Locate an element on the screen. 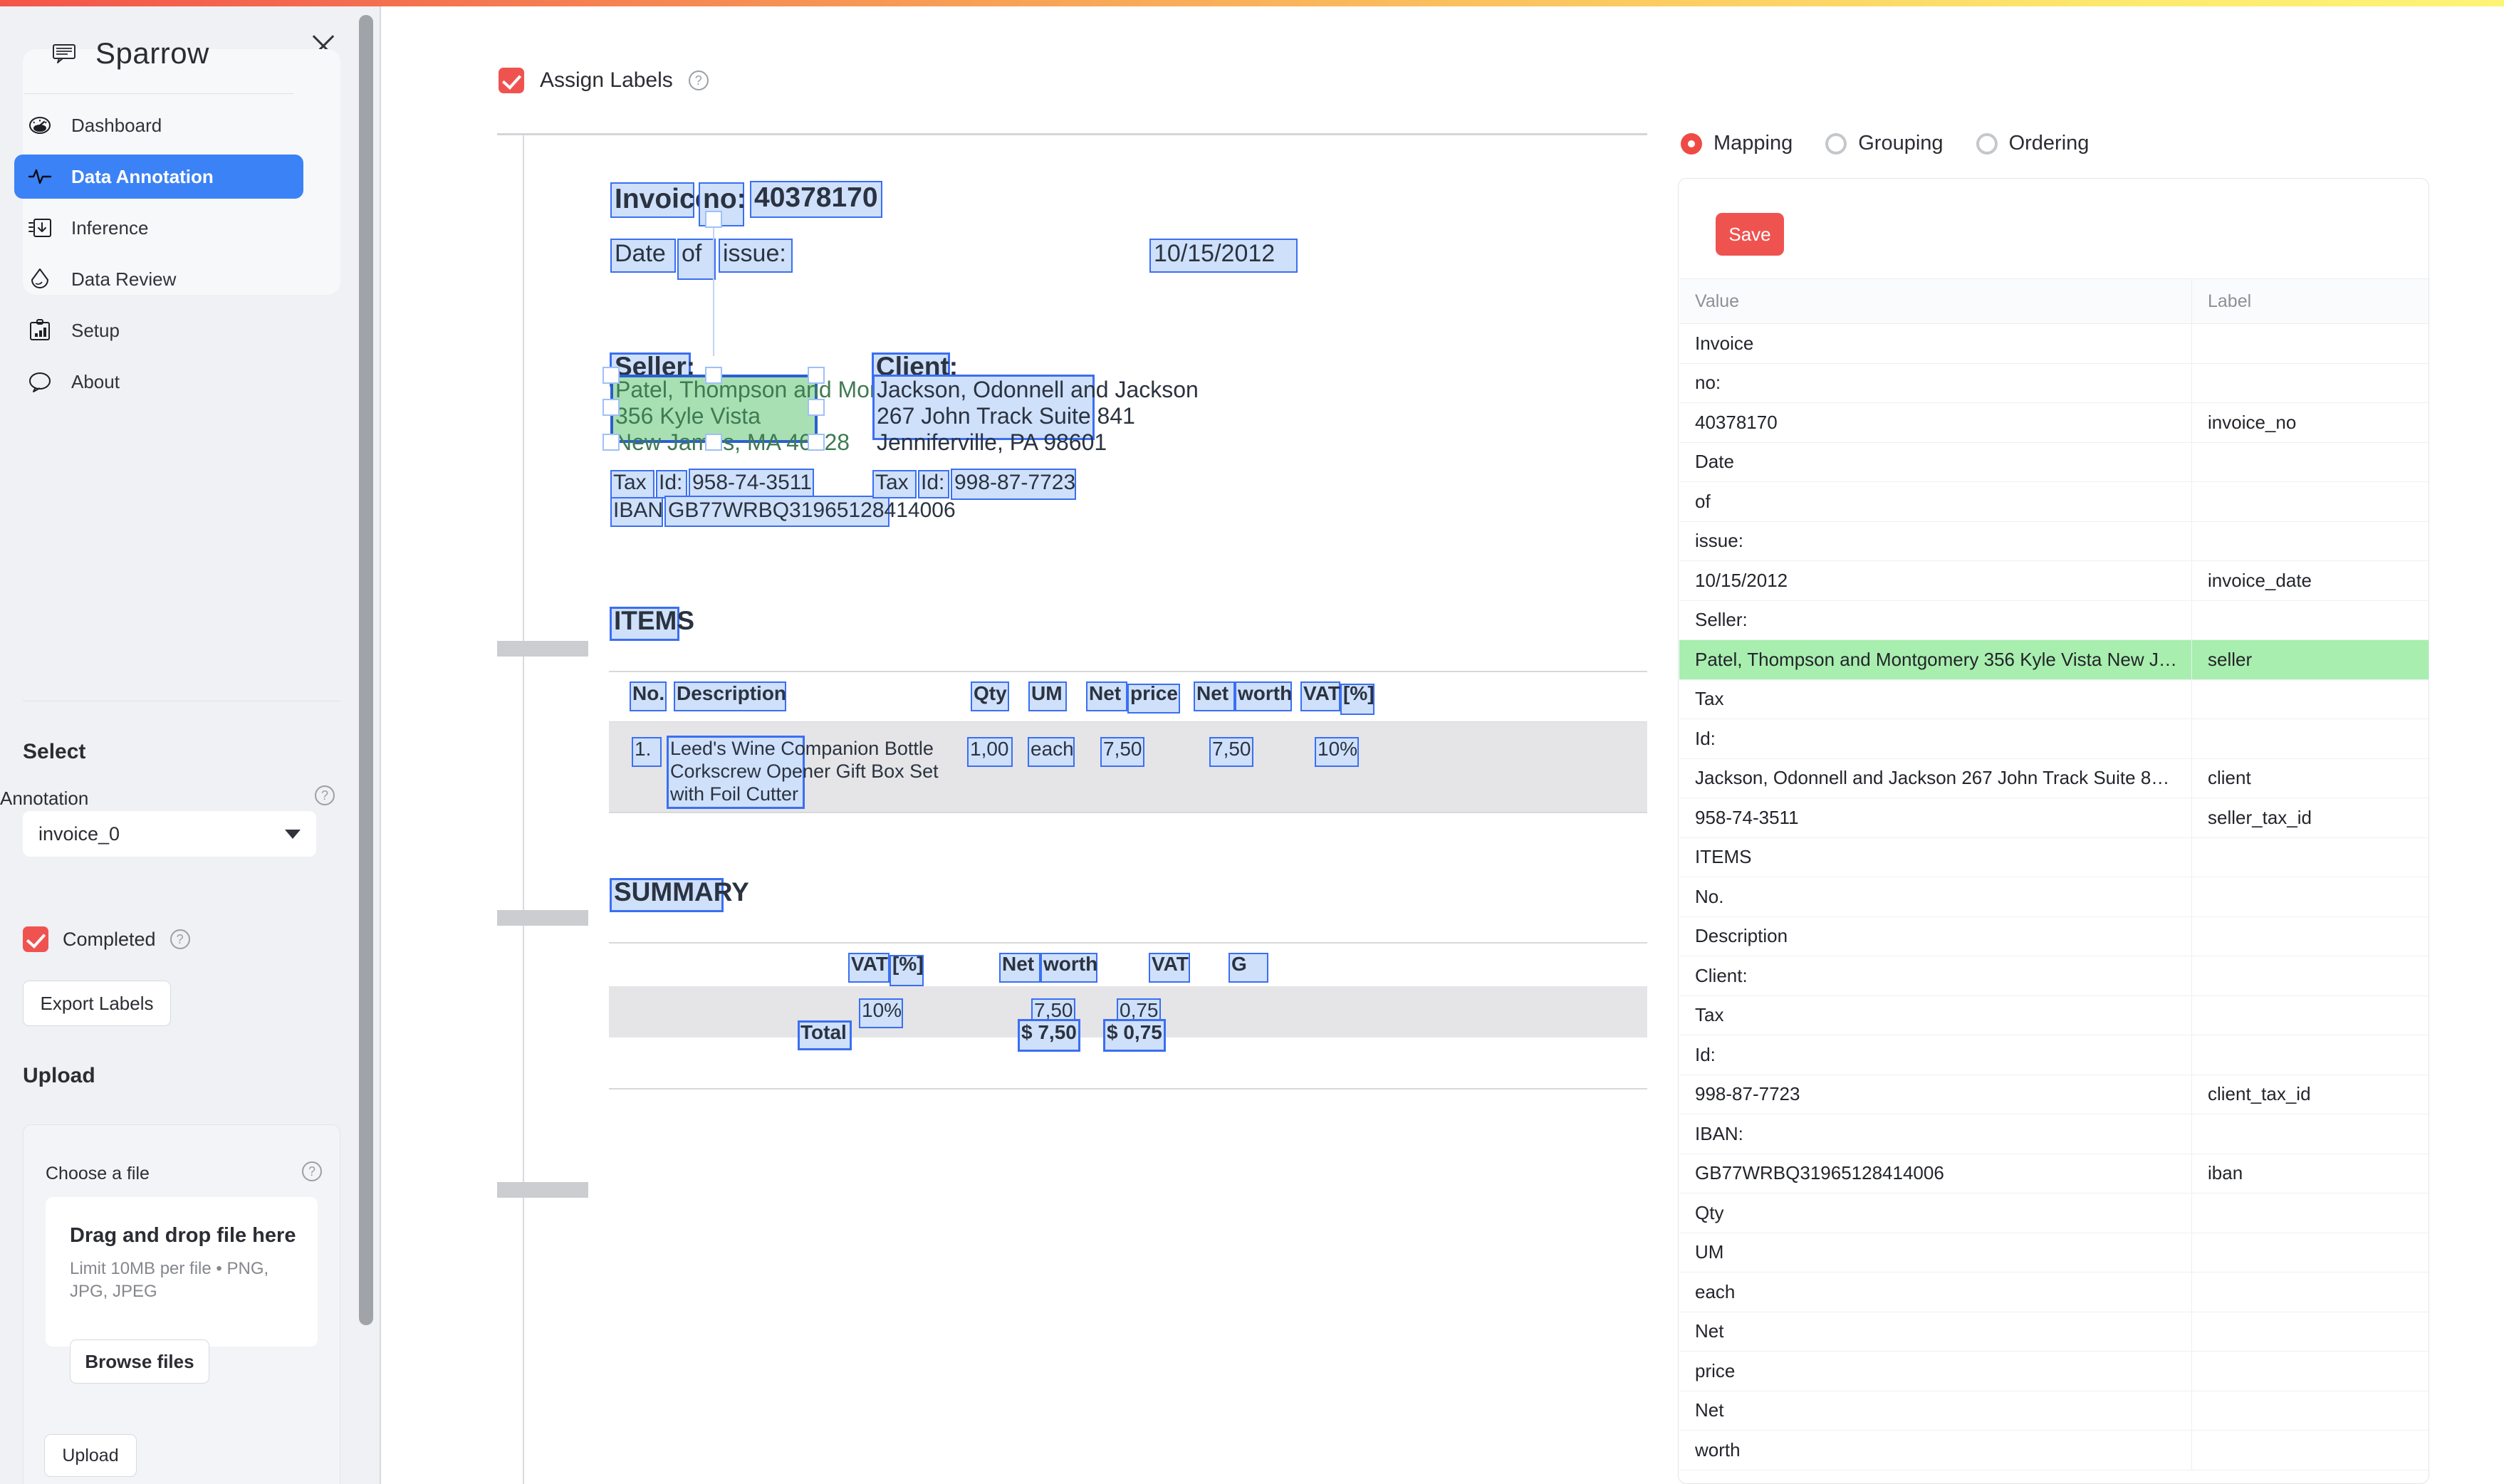  cell-label: invoice_date is located at coordinates (2260, 580).